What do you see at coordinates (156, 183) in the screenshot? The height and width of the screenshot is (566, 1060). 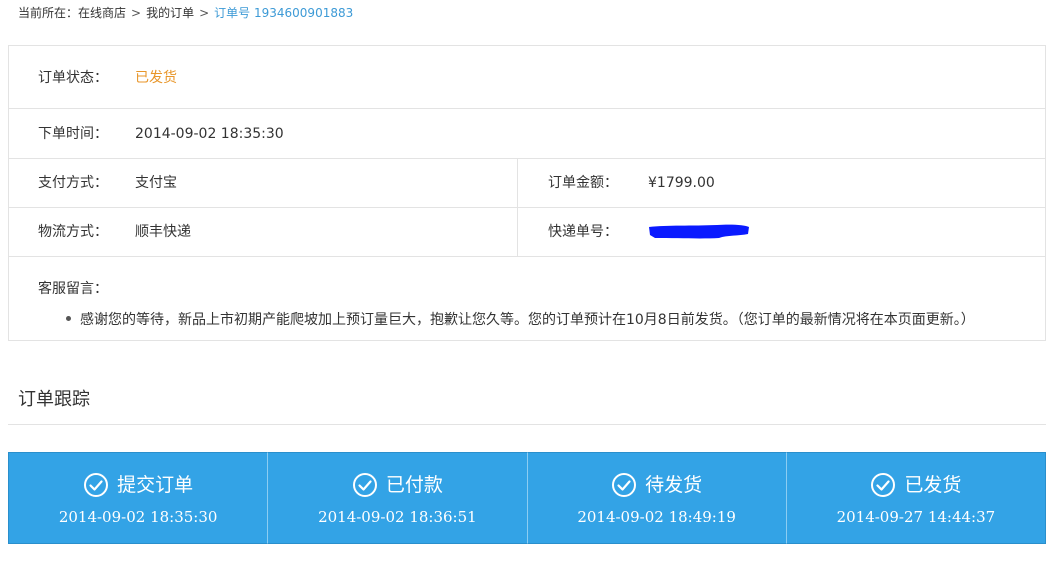 I see `payment-method-value: 支付宝` at bounding box center [156, 183].